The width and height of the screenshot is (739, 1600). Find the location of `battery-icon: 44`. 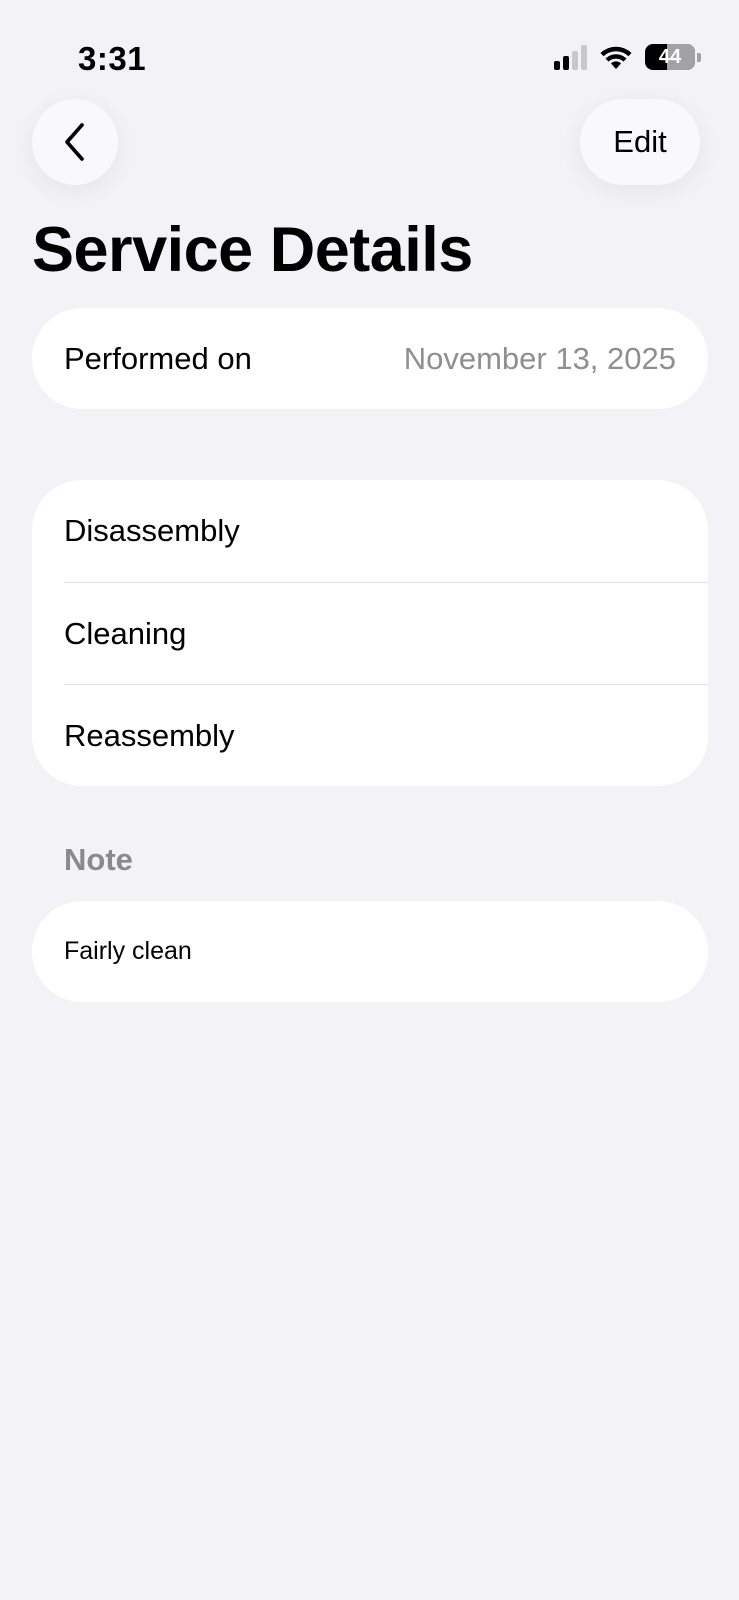

battery-icon: 44 is located at coordinates (673, 57).